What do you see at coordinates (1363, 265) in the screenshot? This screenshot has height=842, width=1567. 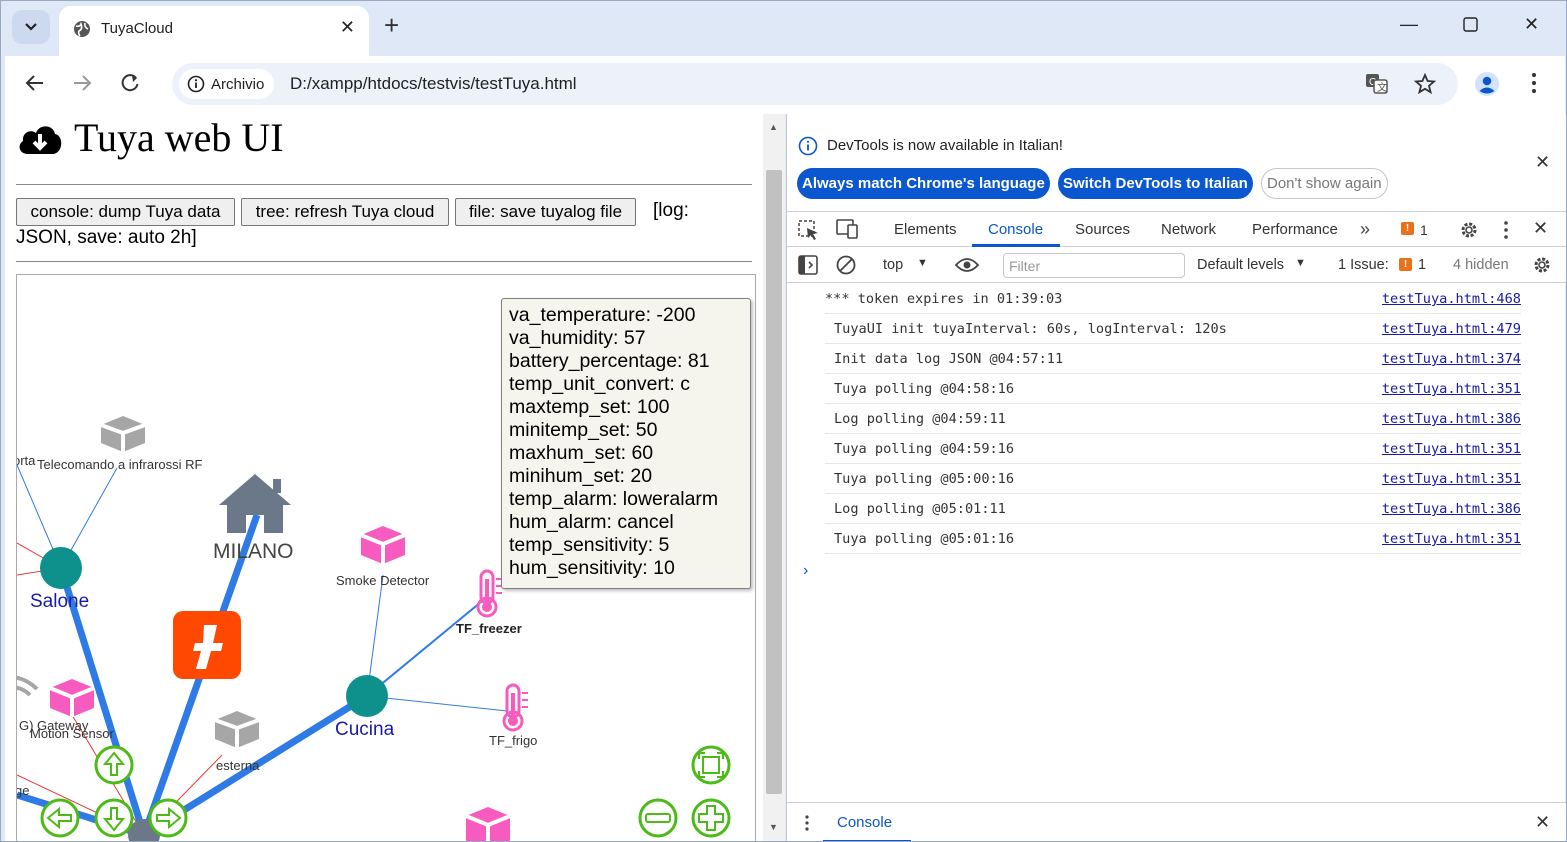 I see `issues-label: 1 Issue:` at bounding box center [1363, 265].